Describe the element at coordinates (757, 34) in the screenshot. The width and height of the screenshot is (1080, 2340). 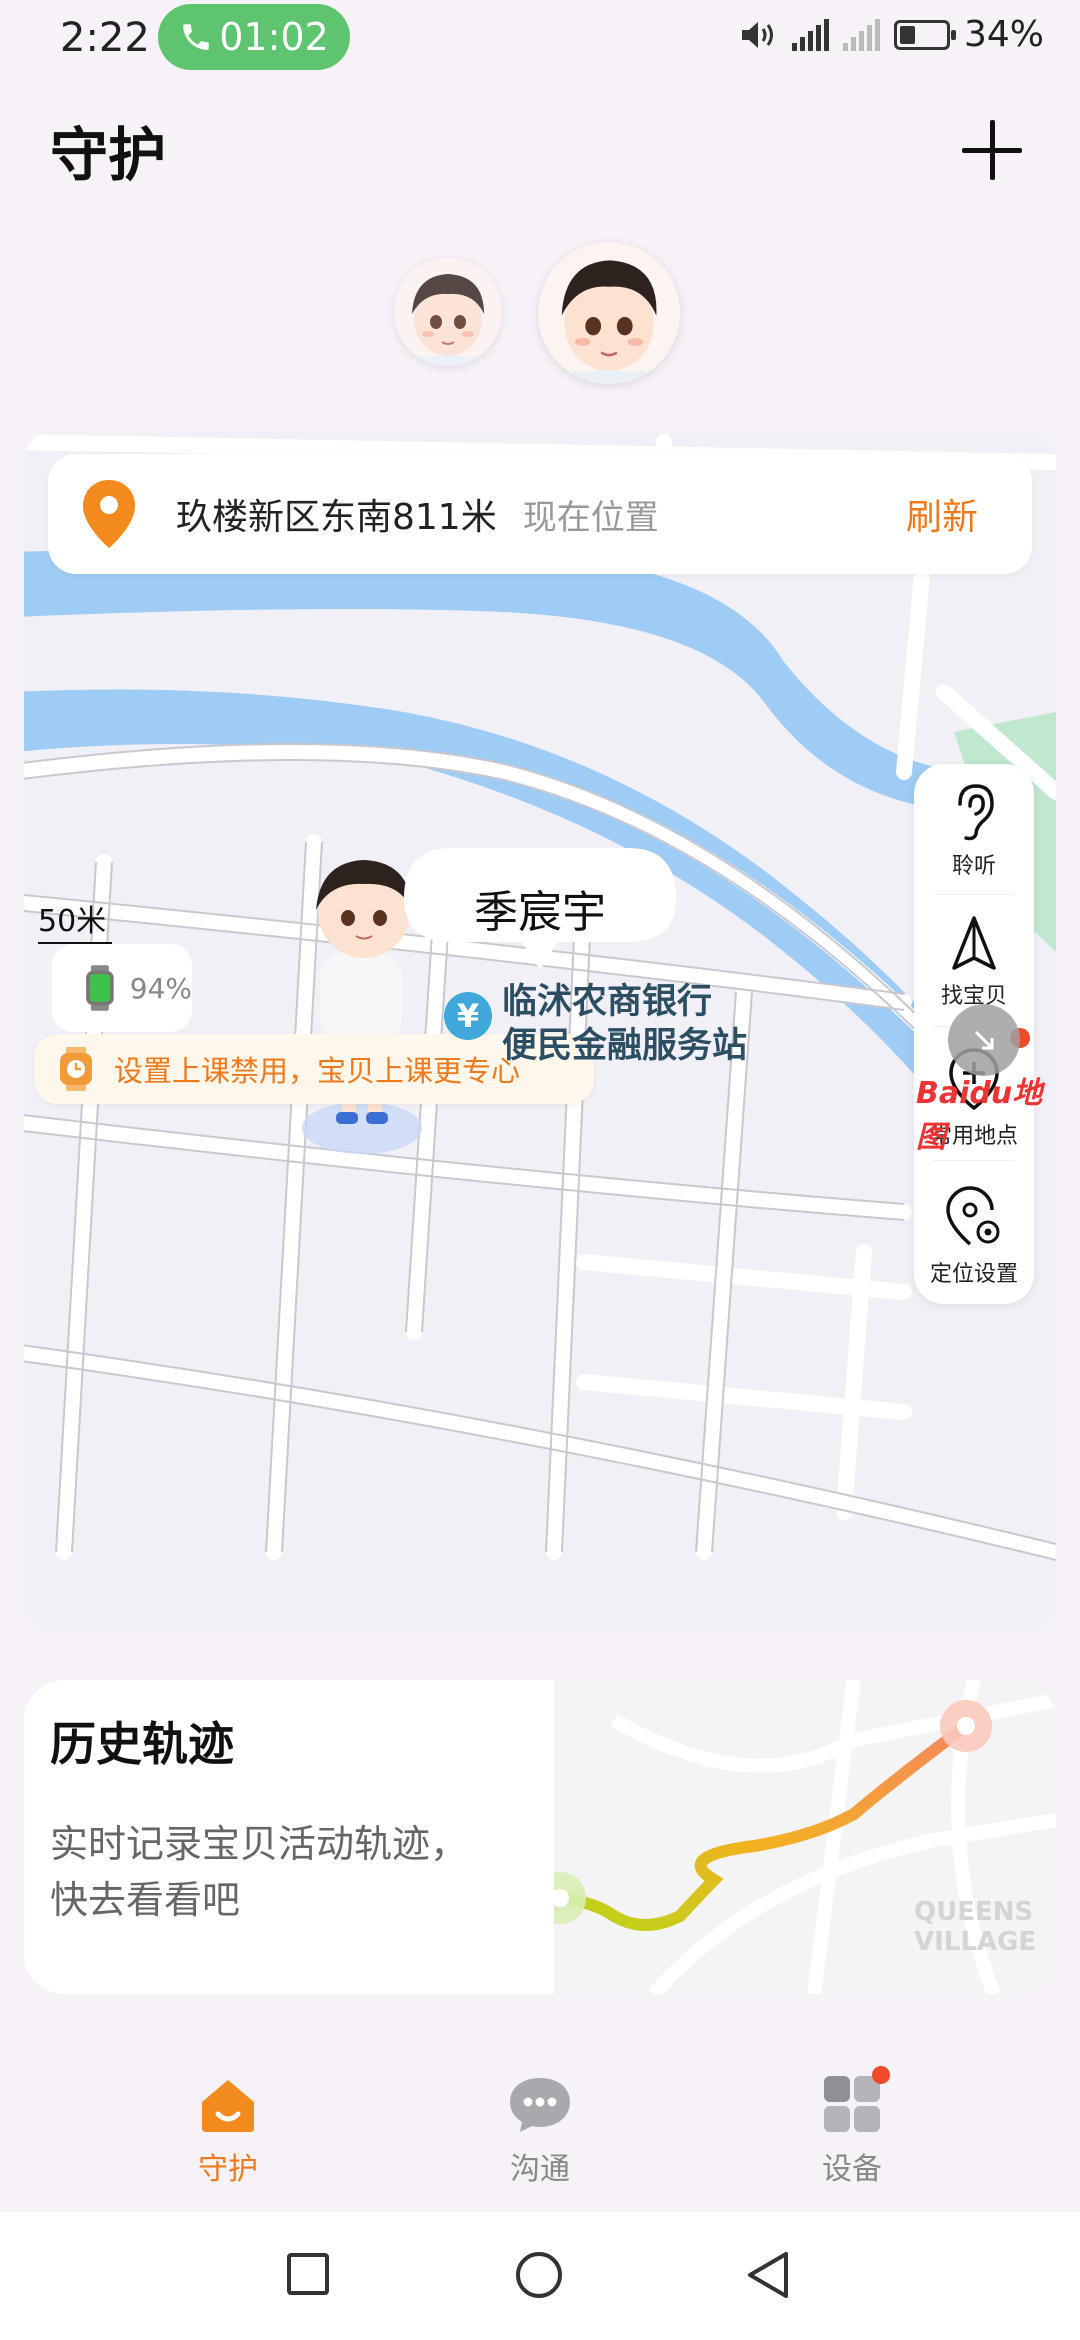
I see `volume-icon` at that location.